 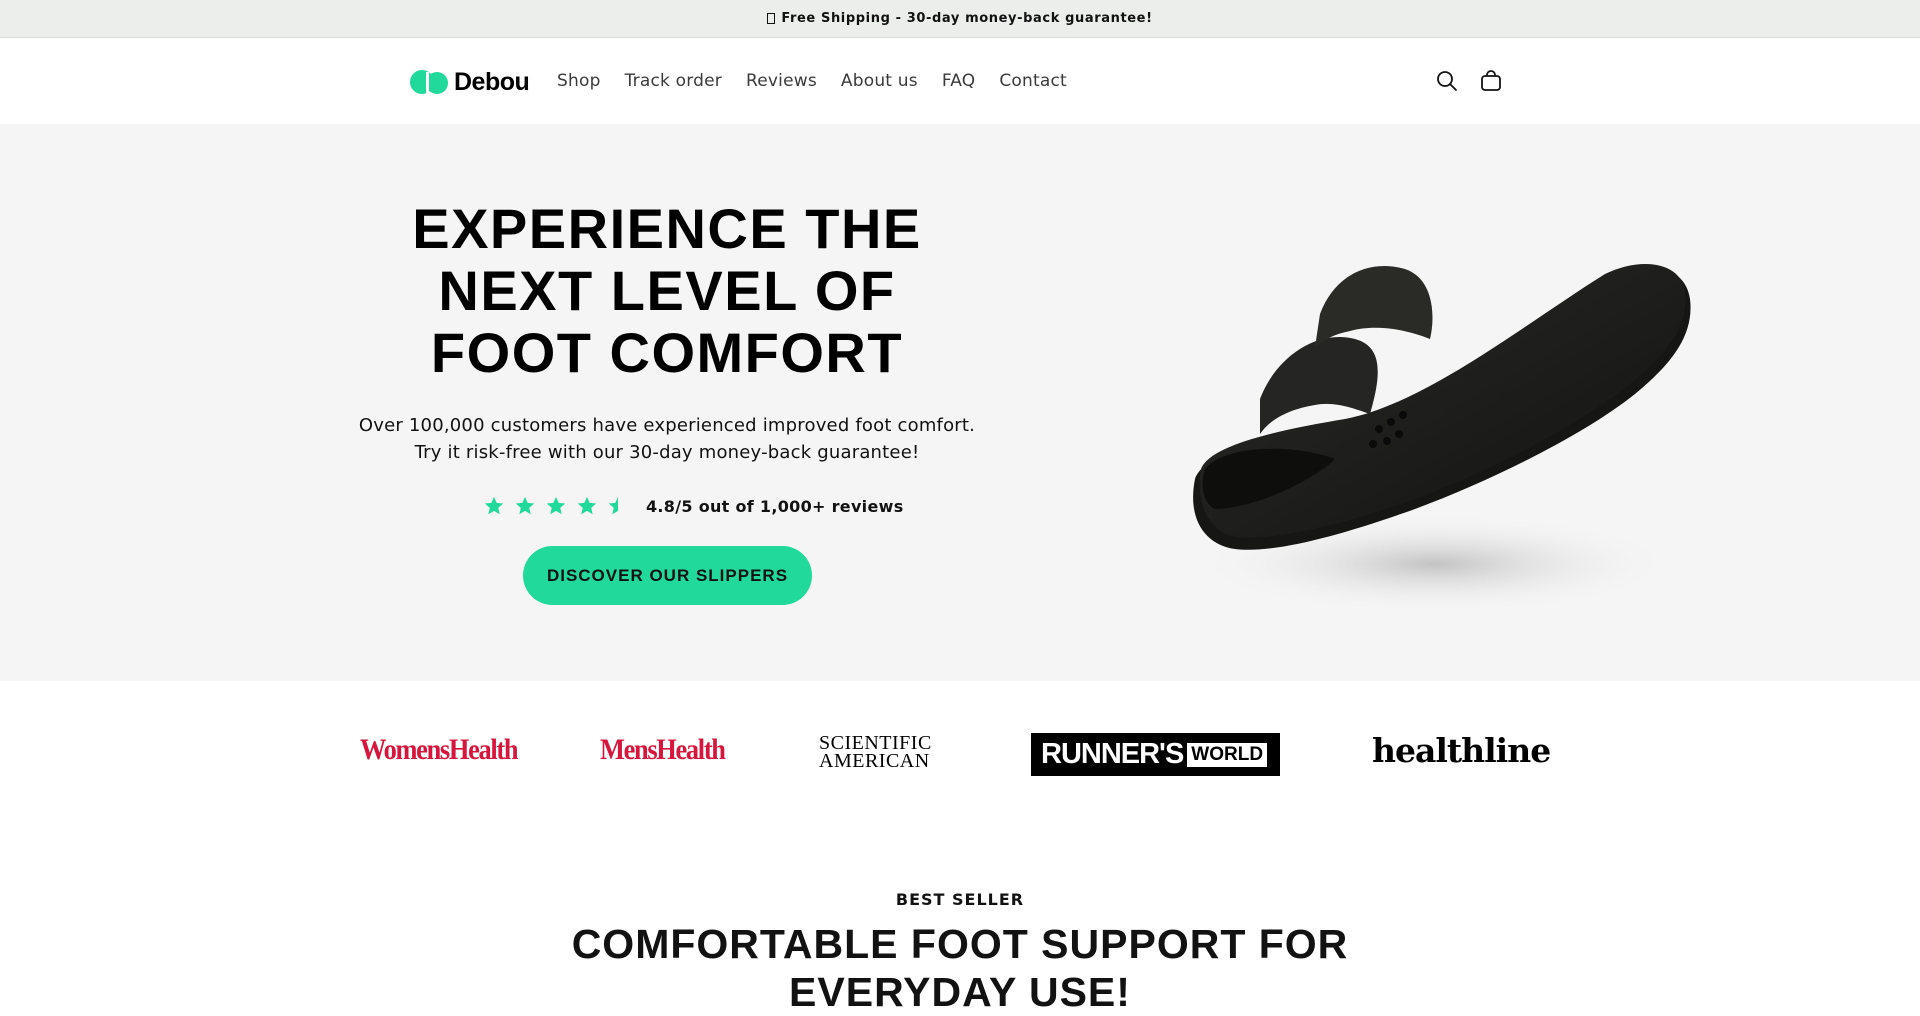 What do you see at coordinates (618, 506) in the screenshot?
I see `half-star-icon` at bounding box center [618, 506].